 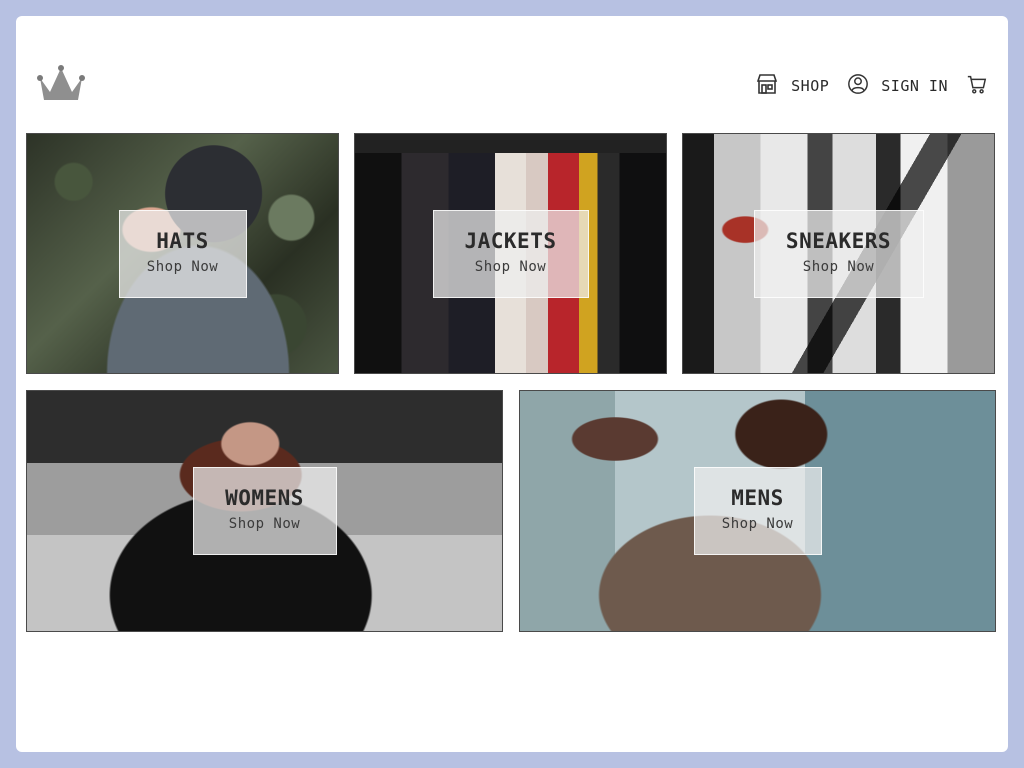 I want to click on shopping-cart-icon, so click(x=977, y=87).